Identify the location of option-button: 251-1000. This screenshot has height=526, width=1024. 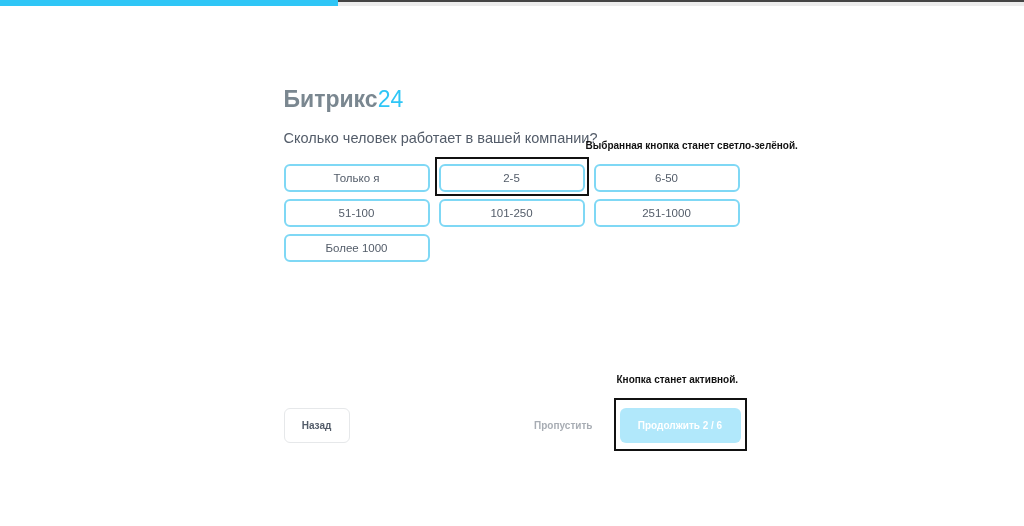
(666, 213).